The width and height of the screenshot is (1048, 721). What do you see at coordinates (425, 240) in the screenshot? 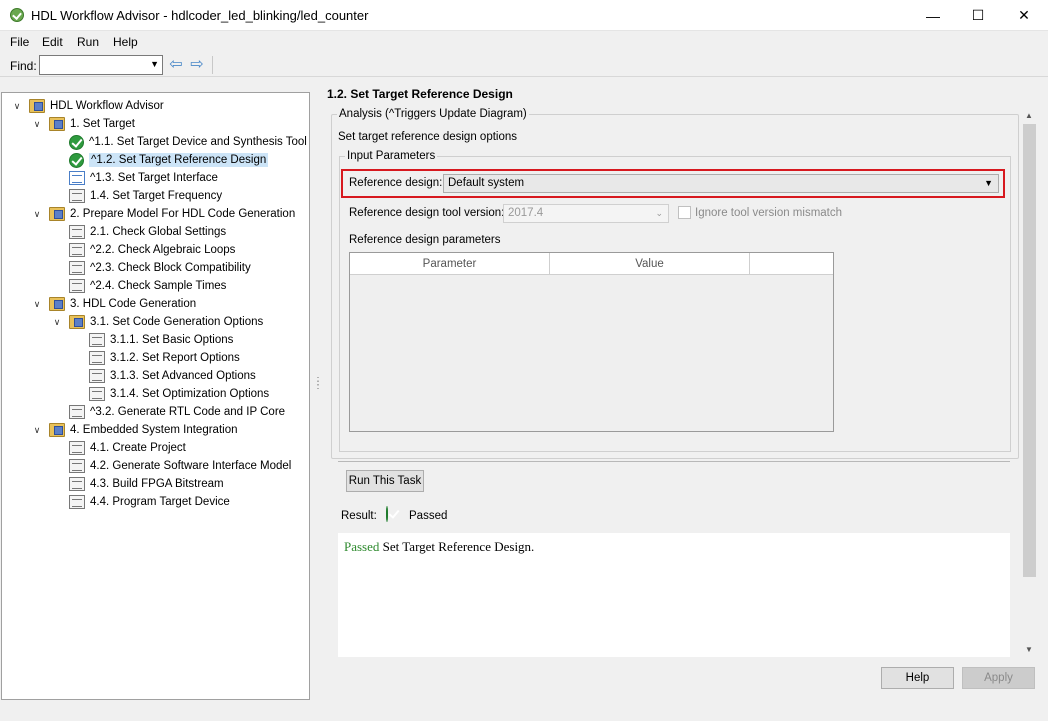
I see `parameters-label: Reference design parameters` at bounding box center [425, 240].